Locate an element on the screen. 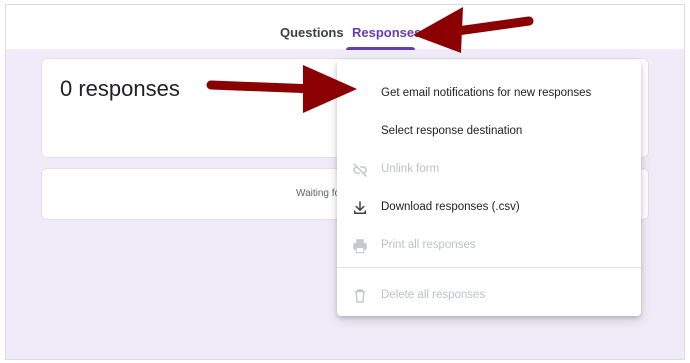  response-count: 0 responses is located at coordinates (120, 88).